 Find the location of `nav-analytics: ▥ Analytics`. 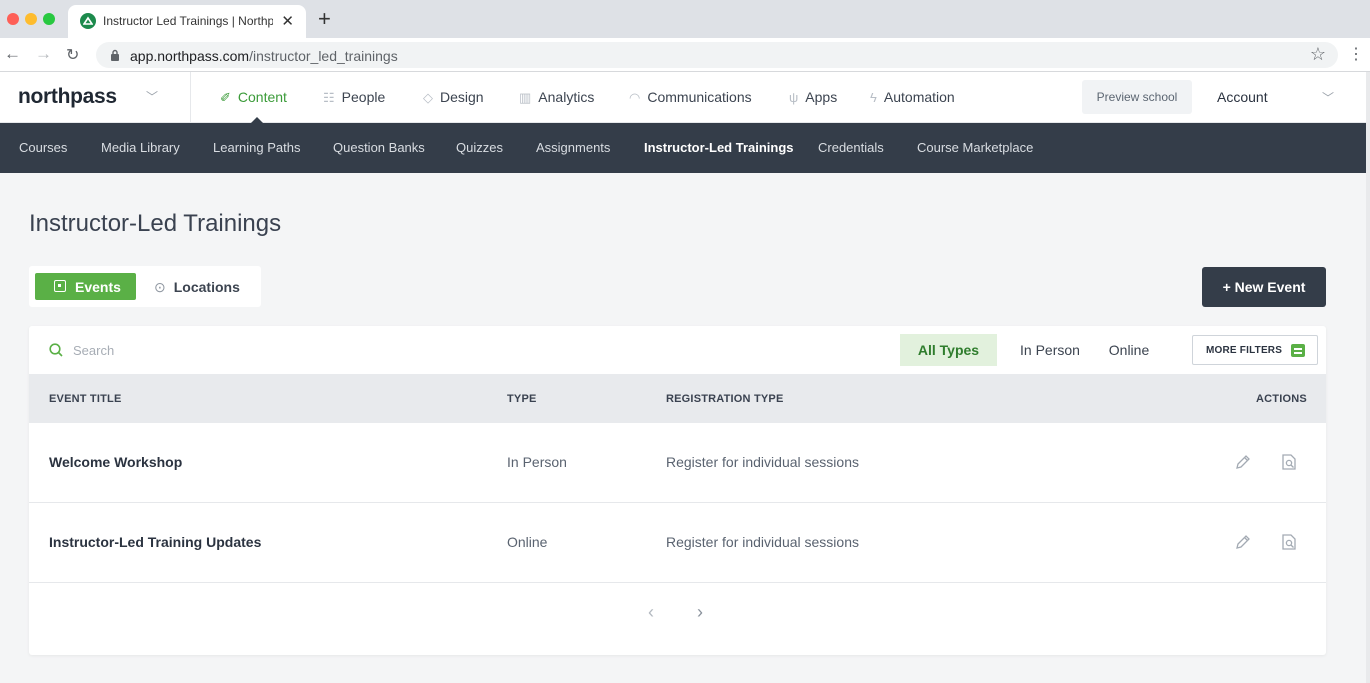

nav-analytics: ▥ Analytics is located at coordinates (556, 97).